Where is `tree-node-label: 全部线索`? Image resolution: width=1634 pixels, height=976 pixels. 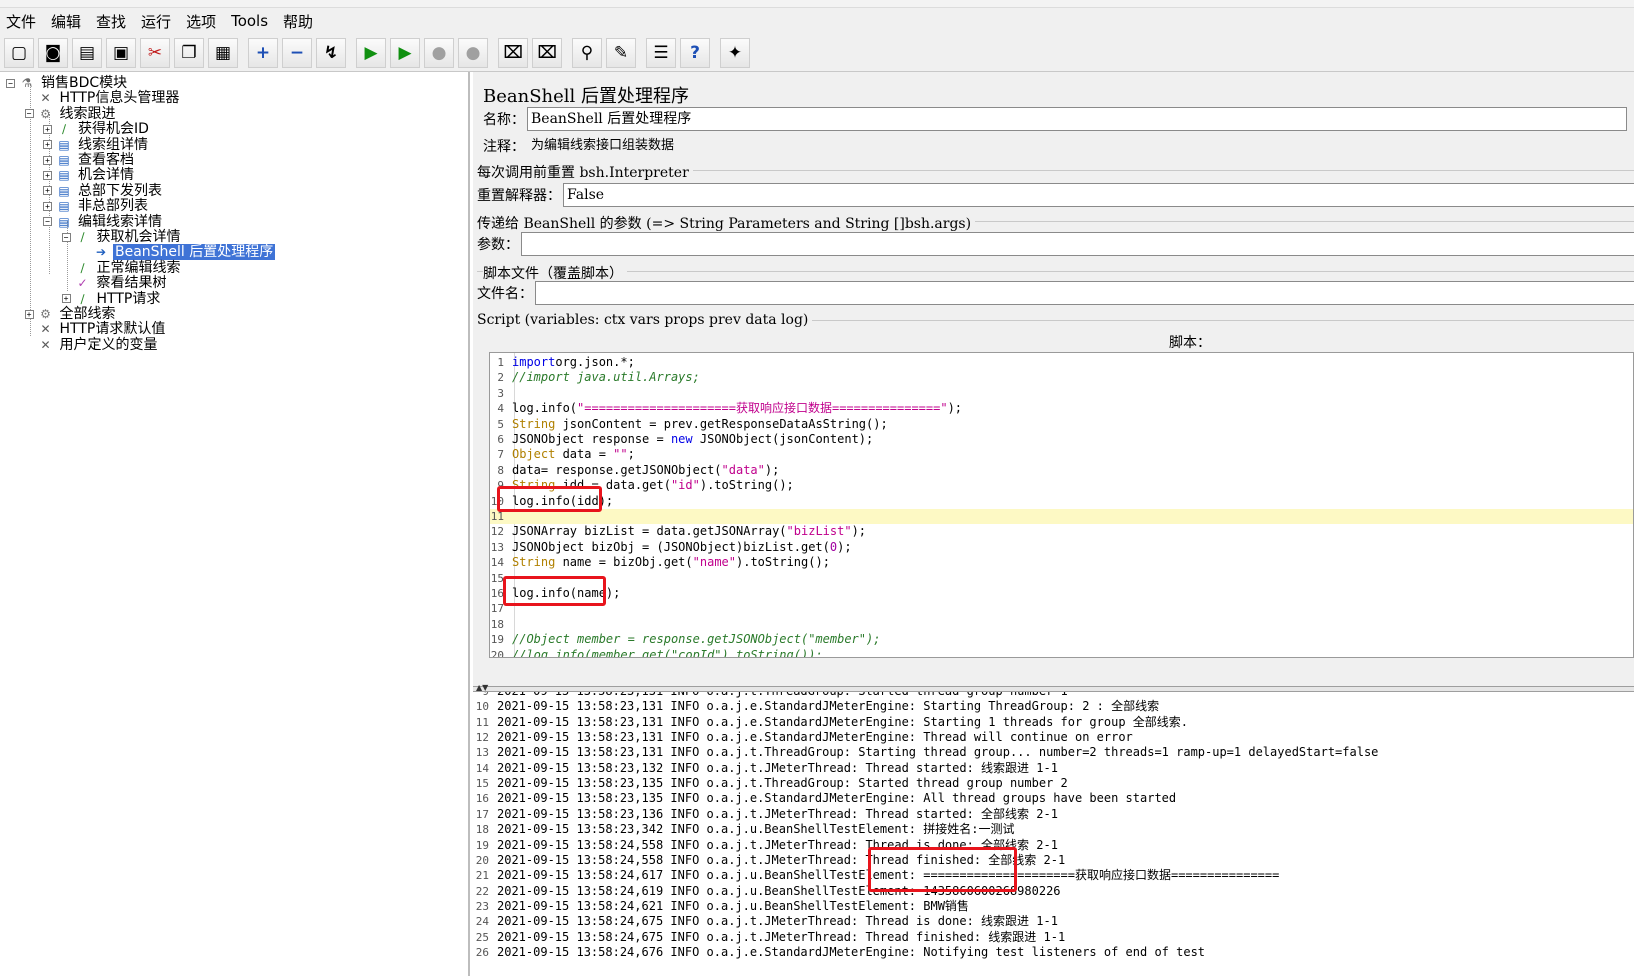
tree-node-label: 全部线索 is located at coordinates (88, 314).